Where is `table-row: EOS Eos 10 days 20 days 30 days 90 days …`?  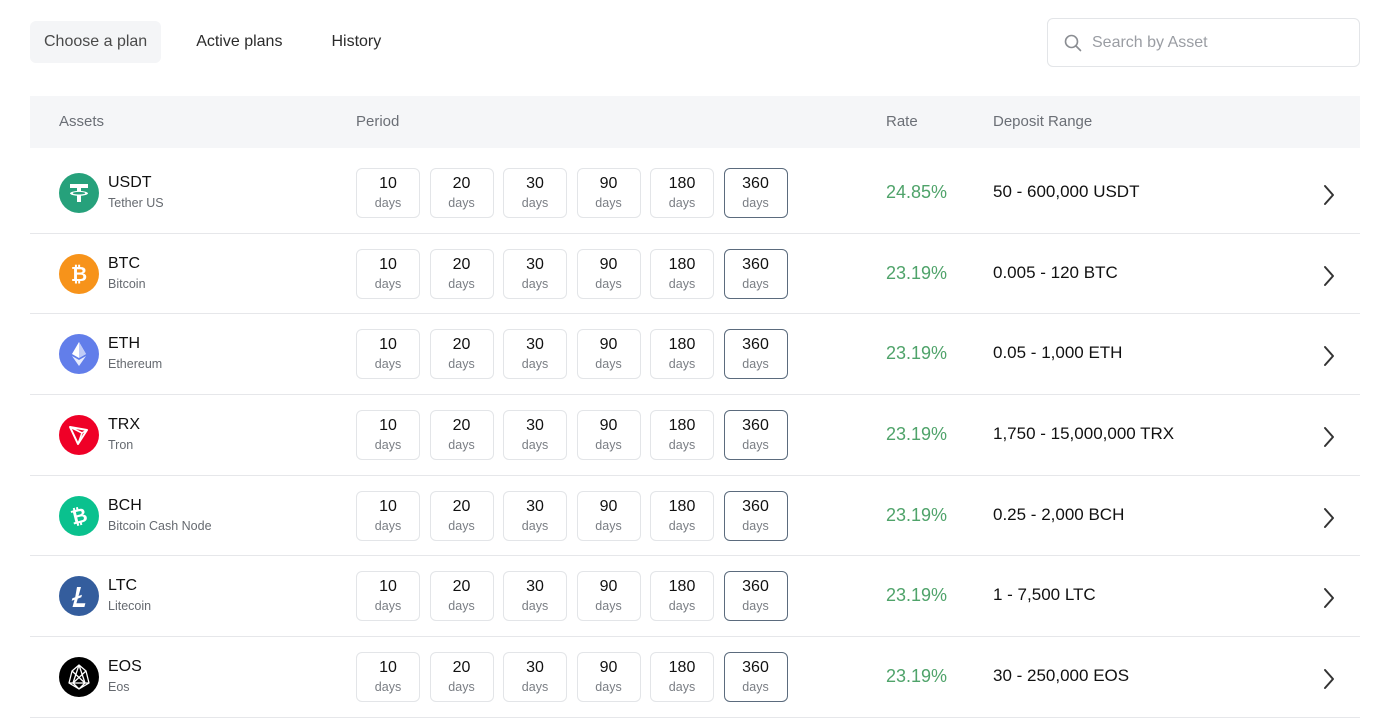
table-row: EOS Eos 10 days 20 days 30 days 90 days … is located at coordinates (695, 677).